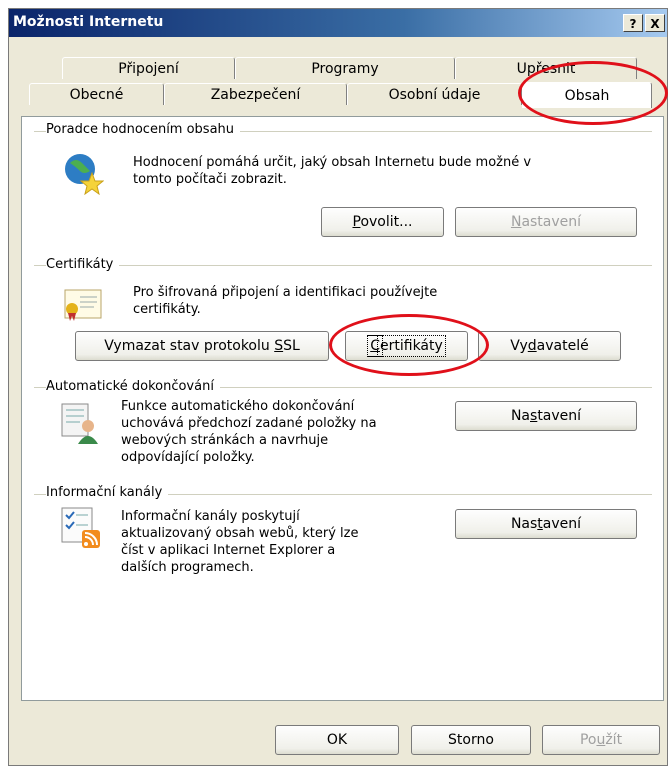  What do you see at coordinates (133, 386) in the screenshot?
I see `autocomplete-heading: Automatické dokončování` at bounding box center [133, 386].